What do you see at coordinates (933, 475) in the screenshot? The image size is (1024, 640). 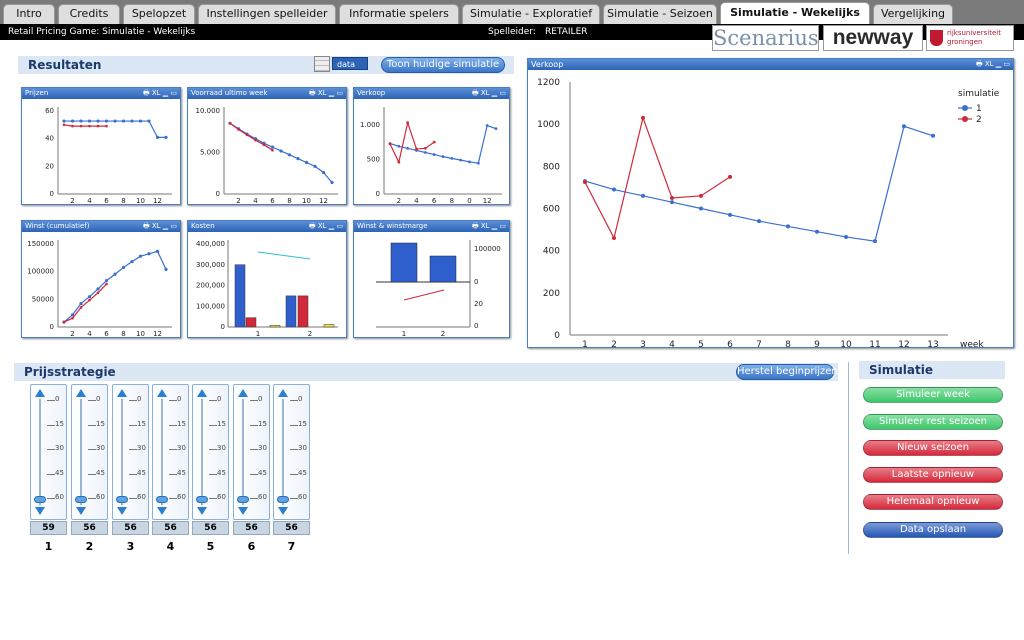 I see `laatste-opnieuw-button: Laatste opnieuw` at bounding box center [933, 475].